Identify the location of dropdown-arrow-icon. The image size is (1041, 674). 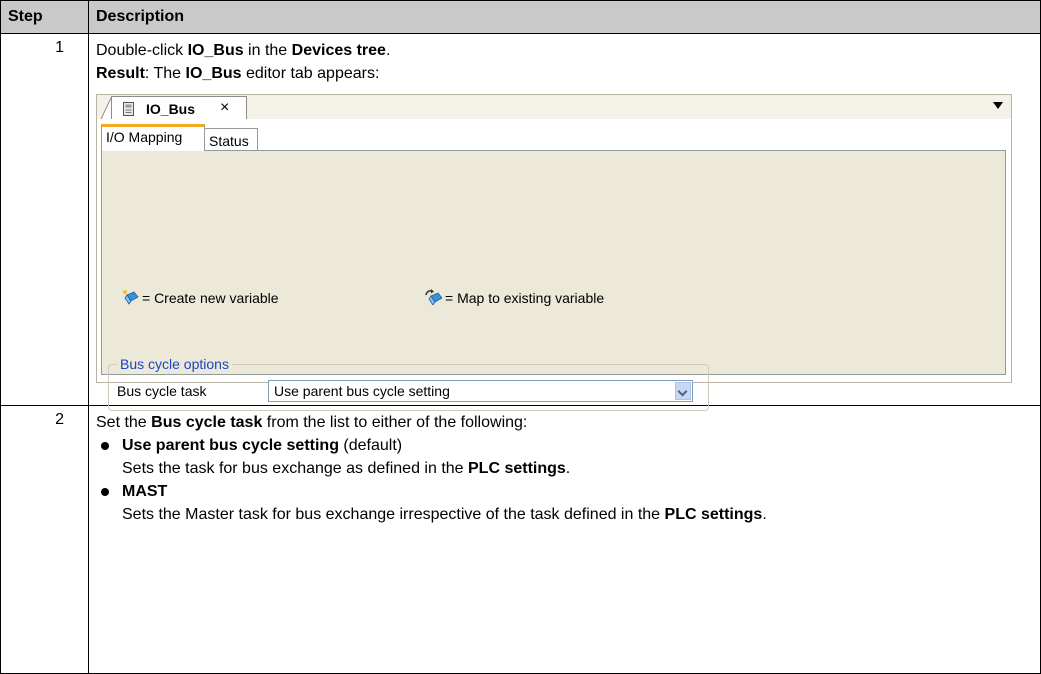
(998, 105).